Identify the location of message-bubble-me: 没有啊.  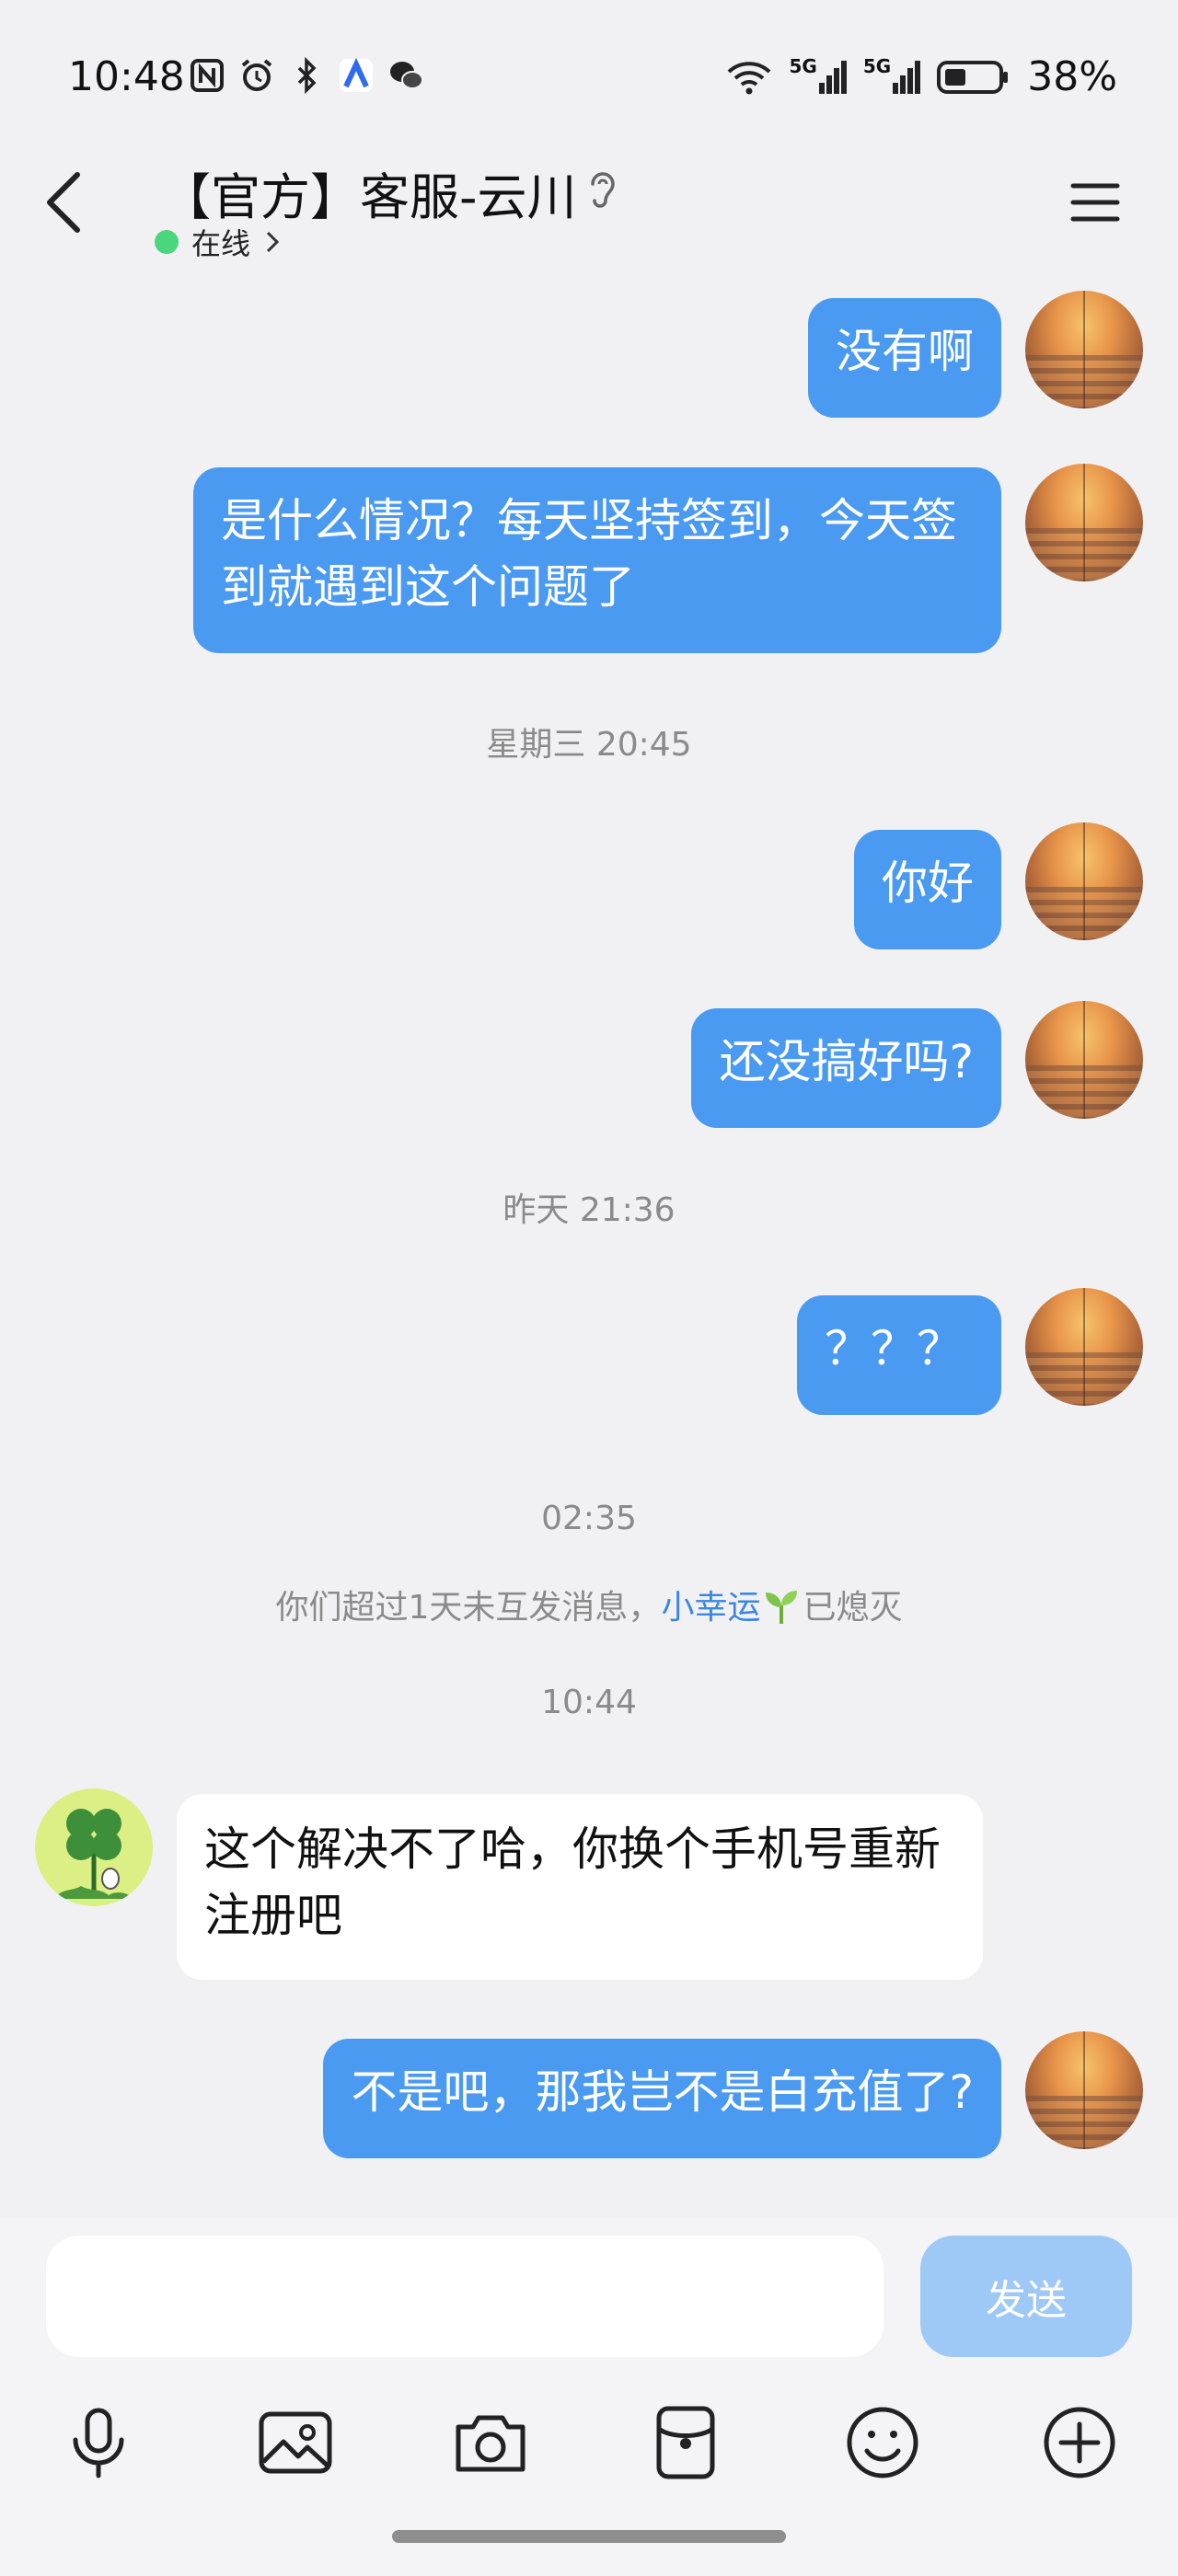
(905, 358).